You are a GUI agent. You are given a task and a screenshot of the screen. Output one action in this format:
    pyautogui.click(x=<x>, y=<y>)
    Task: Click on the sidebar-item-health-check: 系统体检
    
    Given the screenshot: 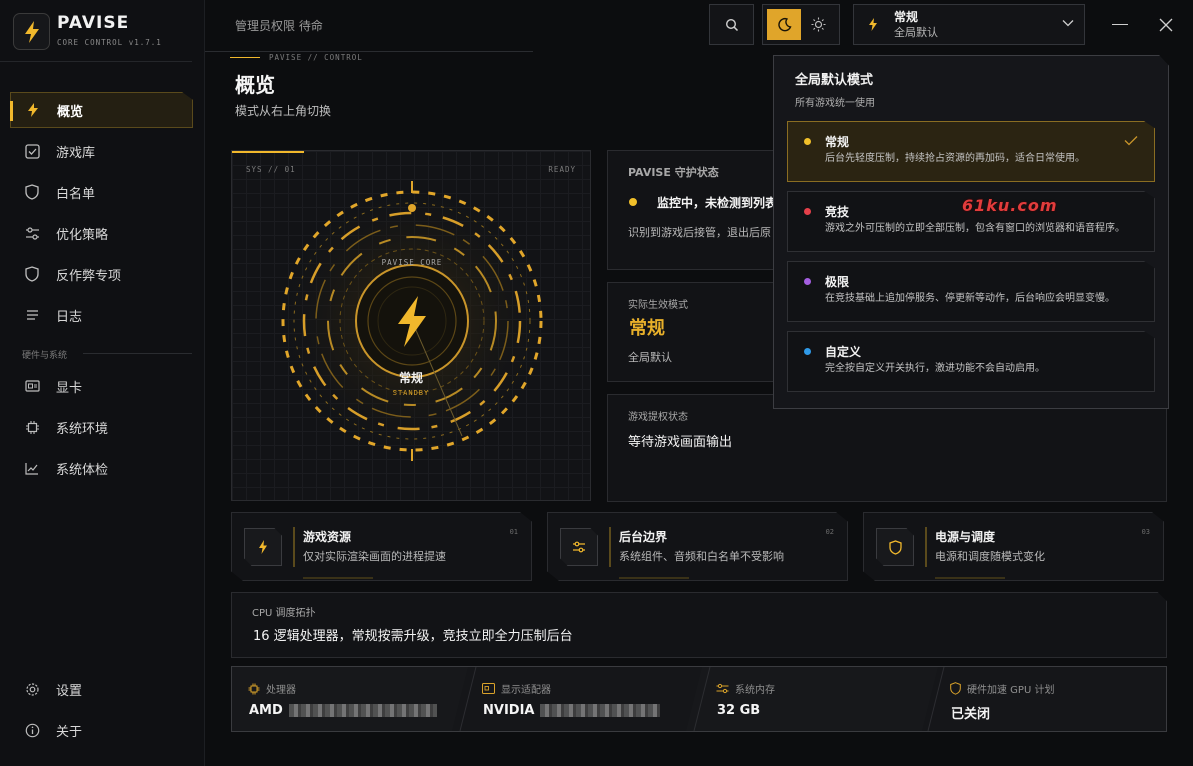 What is the action you would take?
    pyautogui.click(x=101, y=468)
    